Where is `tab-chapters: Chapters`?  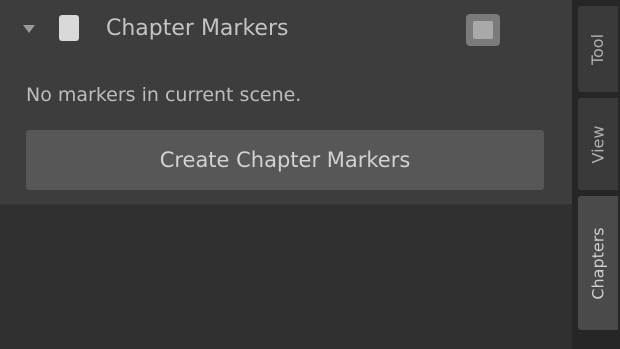 tab-chapters: Chapters is located at coordinates (598, 263).